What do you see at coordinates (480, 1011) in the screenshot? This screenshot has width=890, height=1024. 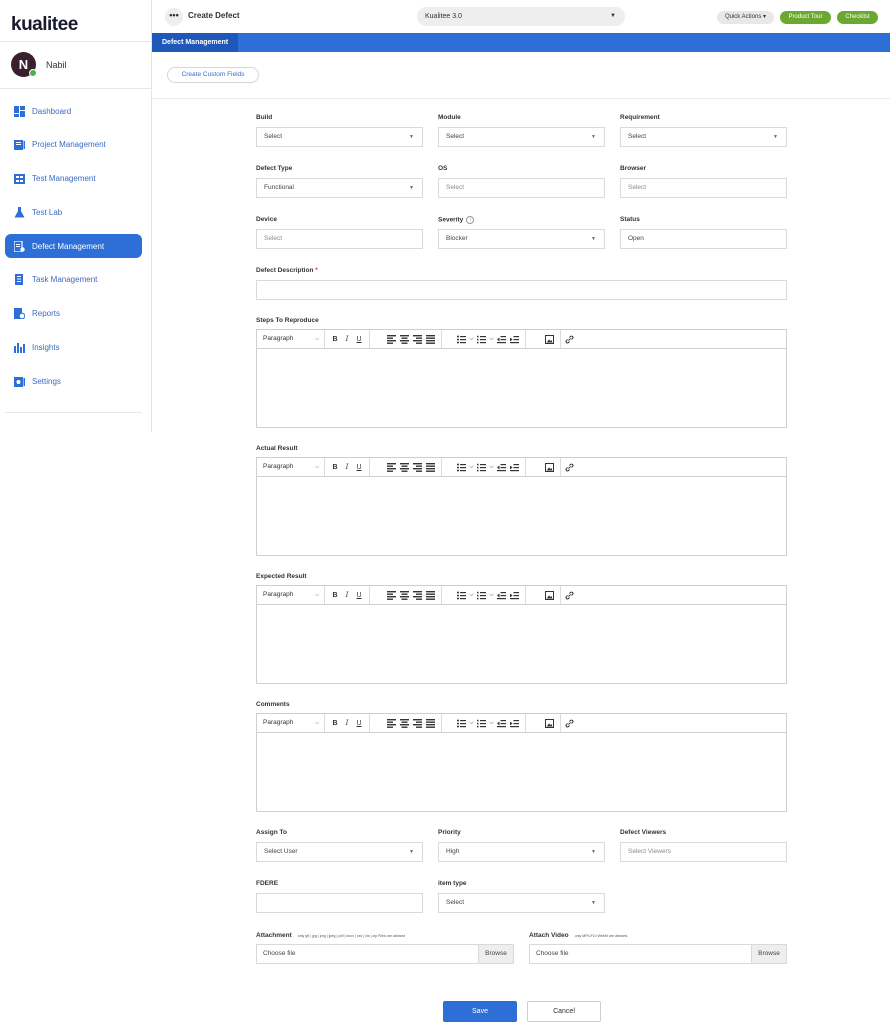 I see `save-button: Save` at bounding box center [480, 1011].